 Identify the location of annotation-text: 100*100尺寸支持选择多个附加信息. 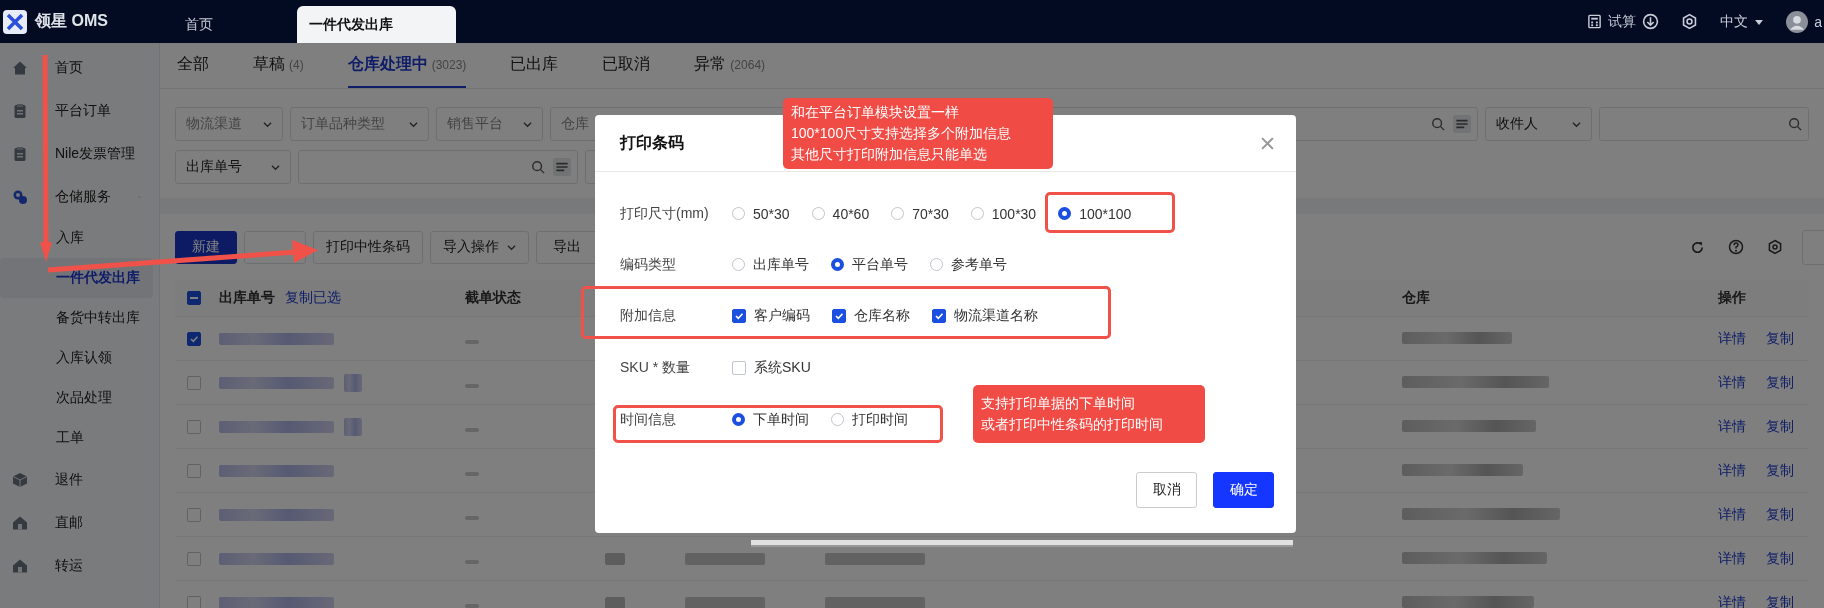
(902, 133).